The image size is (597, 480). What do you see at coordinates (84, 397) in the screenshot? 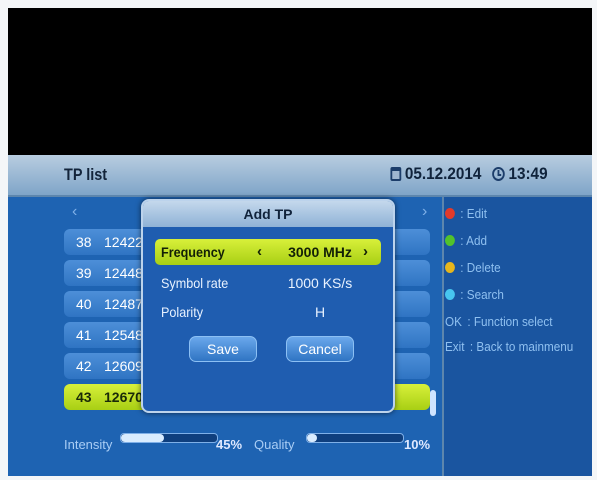
I see `tp-number: 43` at bounding box center [84, 397].